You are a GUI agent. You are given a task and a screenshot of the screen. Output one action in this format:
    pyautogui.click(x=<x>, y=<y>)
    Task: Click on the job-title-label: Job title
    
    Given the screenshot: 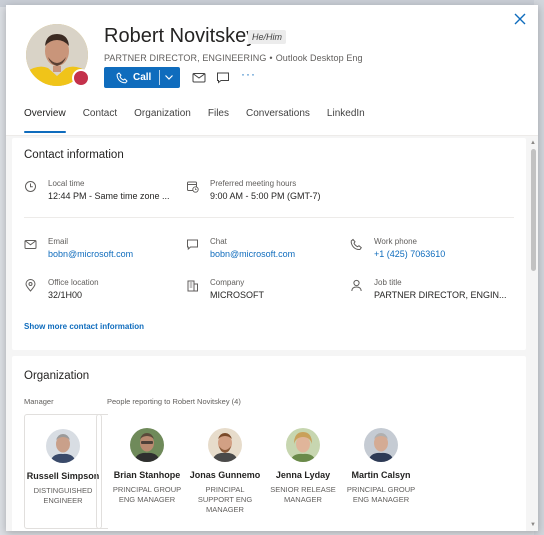 What is the action you would take?
    pyautogui.click(x=388, y=282)
    